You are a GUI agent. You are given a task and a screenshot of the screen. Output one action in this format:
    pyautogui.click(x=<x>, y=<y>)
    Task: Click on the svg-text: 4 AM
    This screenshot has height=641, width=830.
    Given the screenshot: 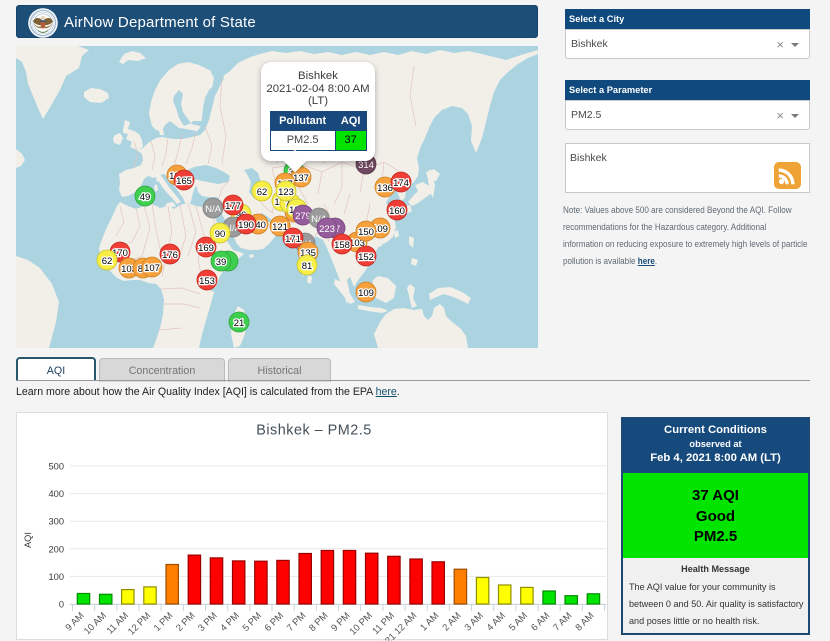 What is the action you would take?
    pyautogui.click(x=496, y=621)
    